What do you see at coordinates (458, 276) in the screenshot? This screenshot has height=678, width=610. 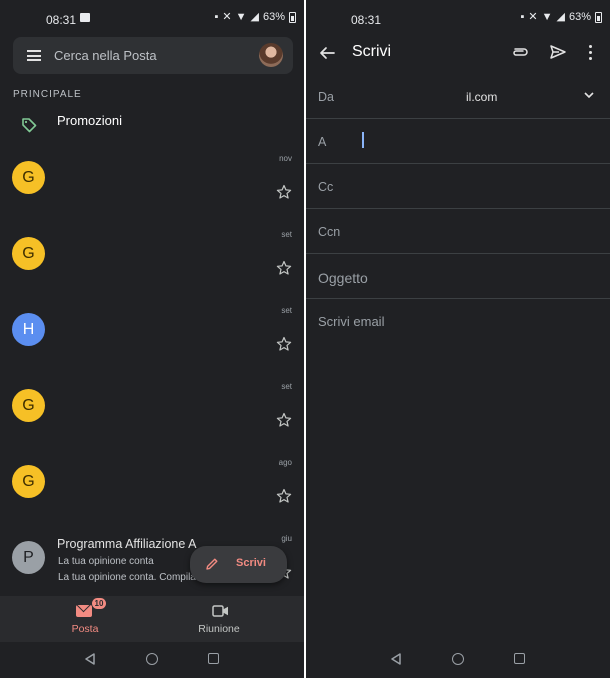 I see `subject-field: Oggetto` at bounding box center [458, 276].